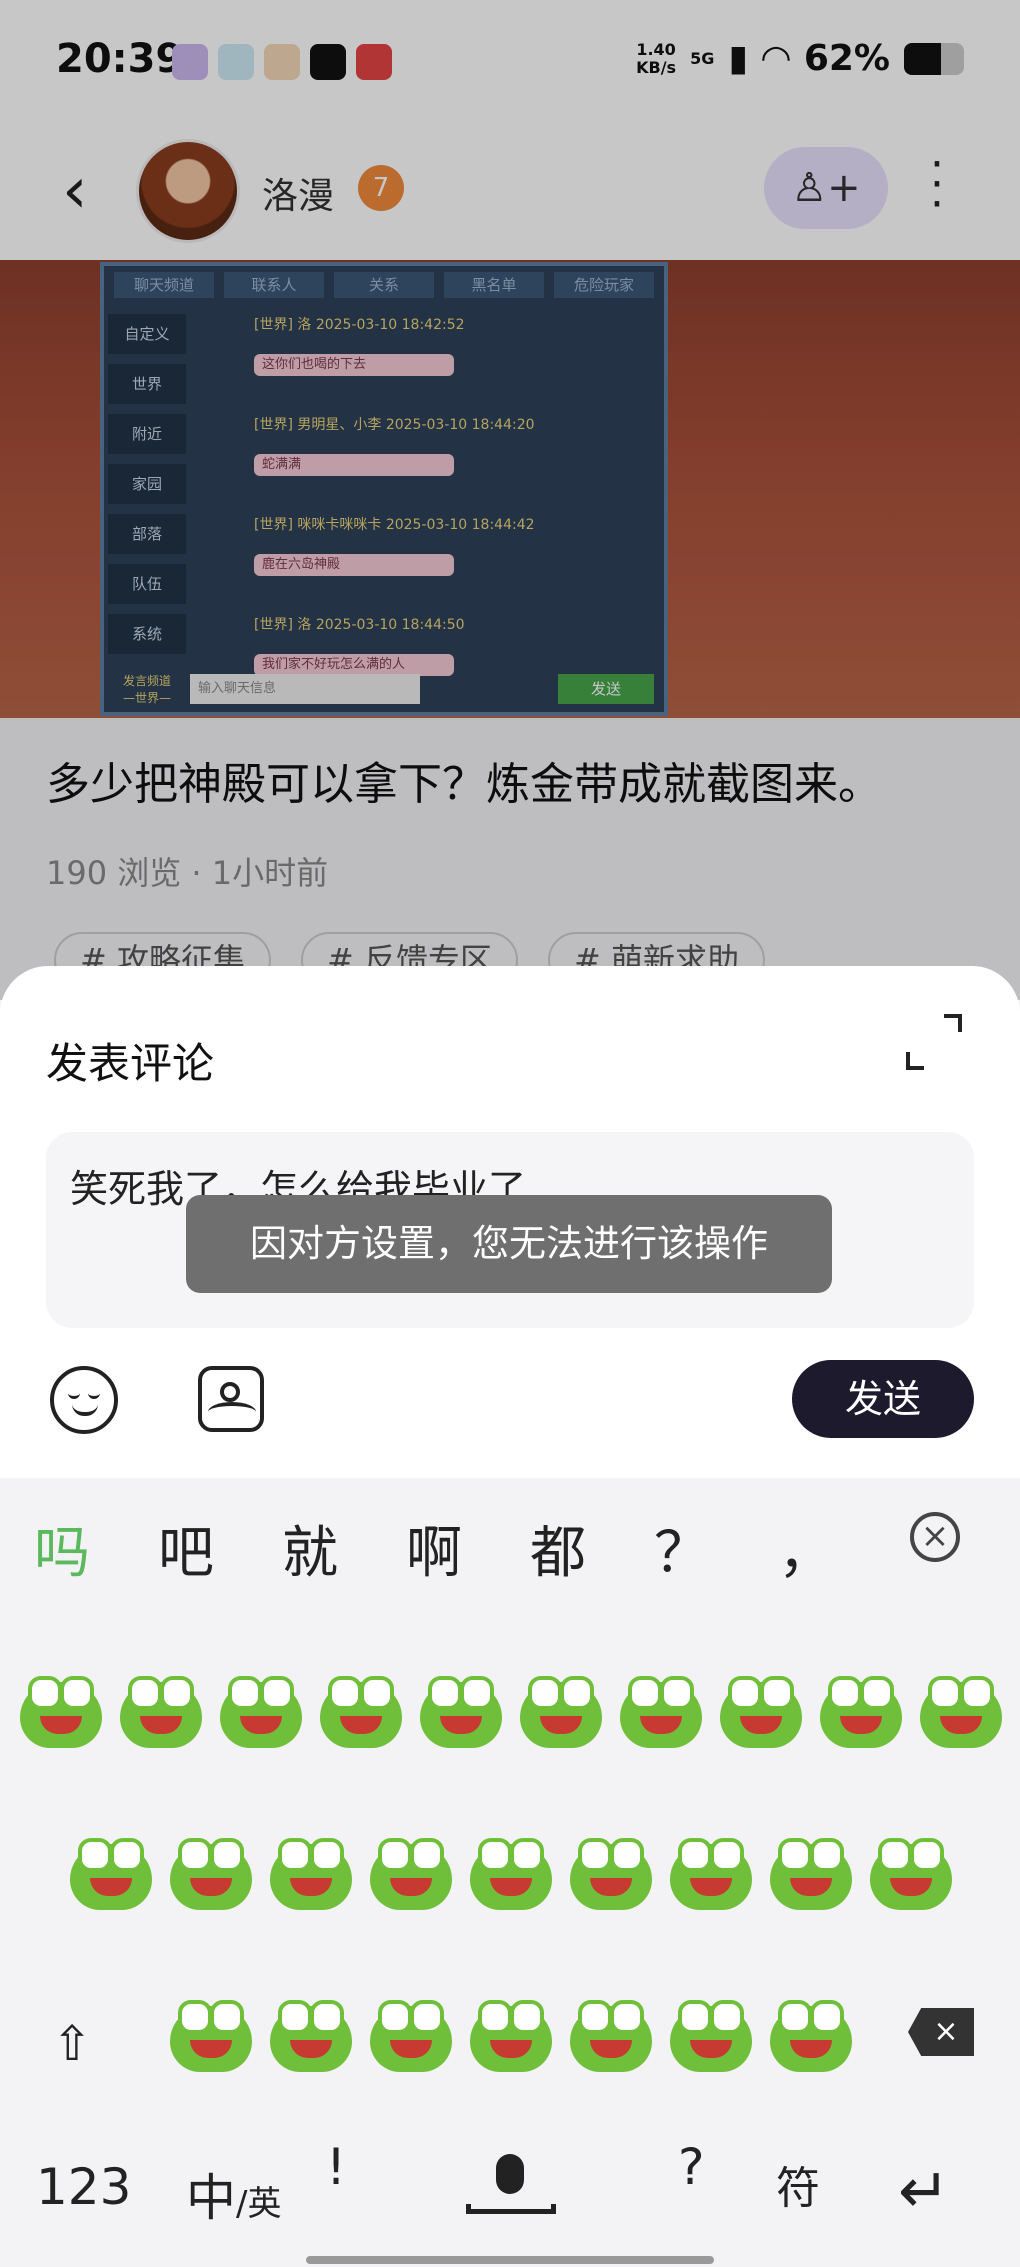 The width and height of the screenshot is (1020, 2267). What do you see at coordinates (883, 1399) in the screenshot?
I see `send-button: 发送` at bounding box center [883, 1399].